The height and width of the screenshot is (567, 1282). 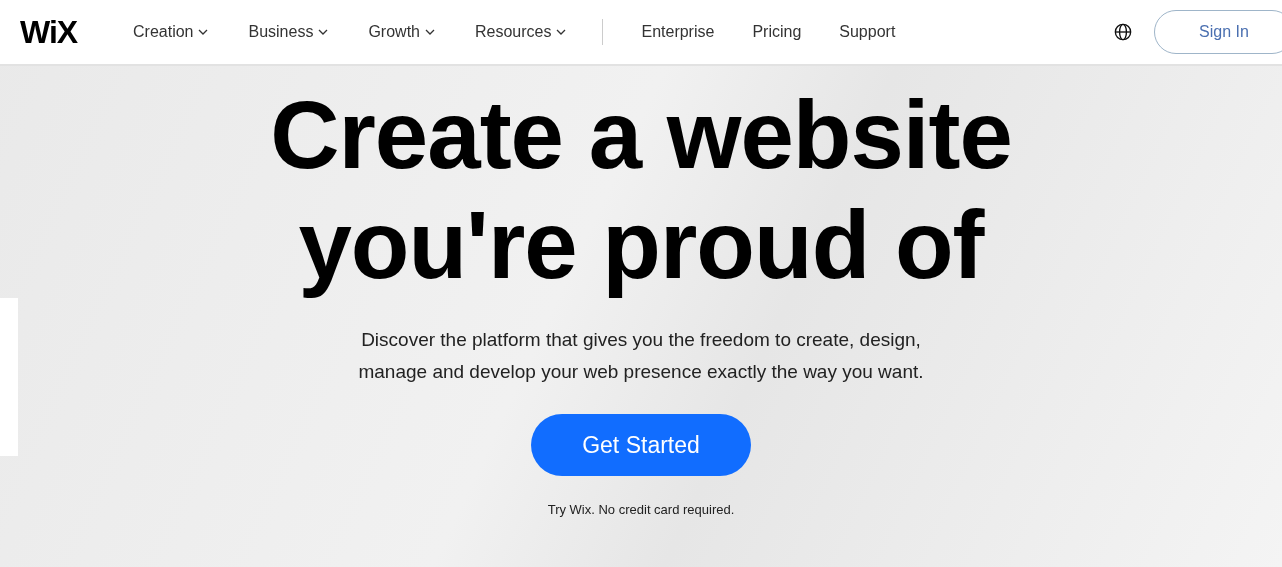 I want to click on sign-in-button: Sign In, so click(x=1218, y=32).